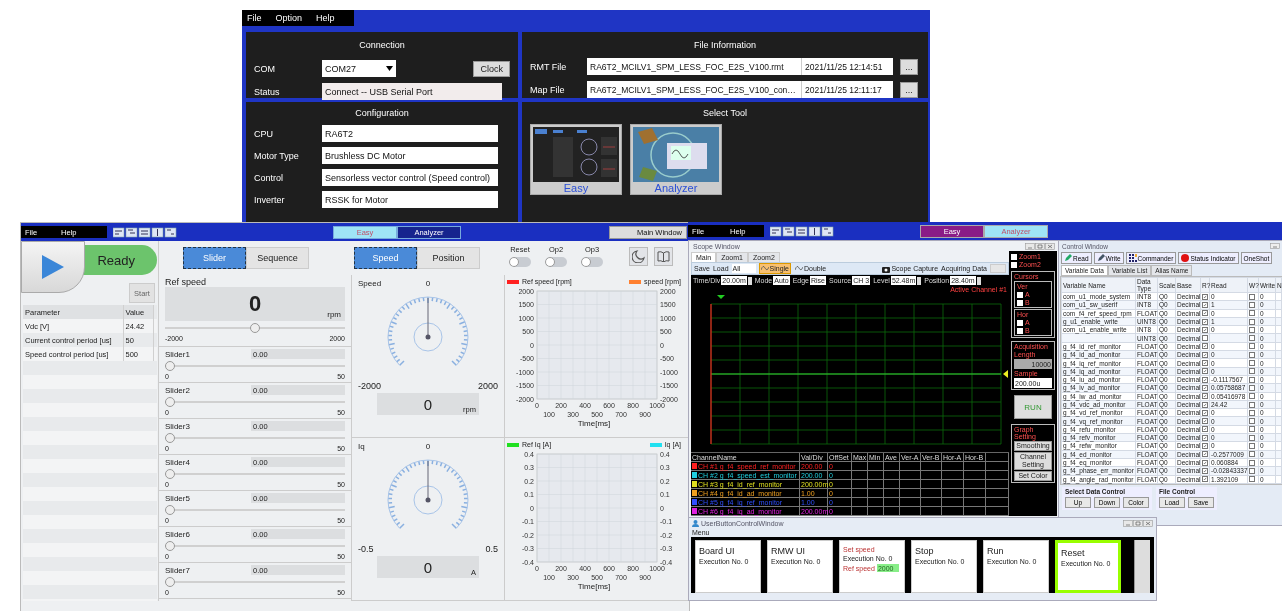  What do you see at coordinates (491, 549) in the screenshot?
I see `scale-label: 0.5` at bounding box center [491, 549].